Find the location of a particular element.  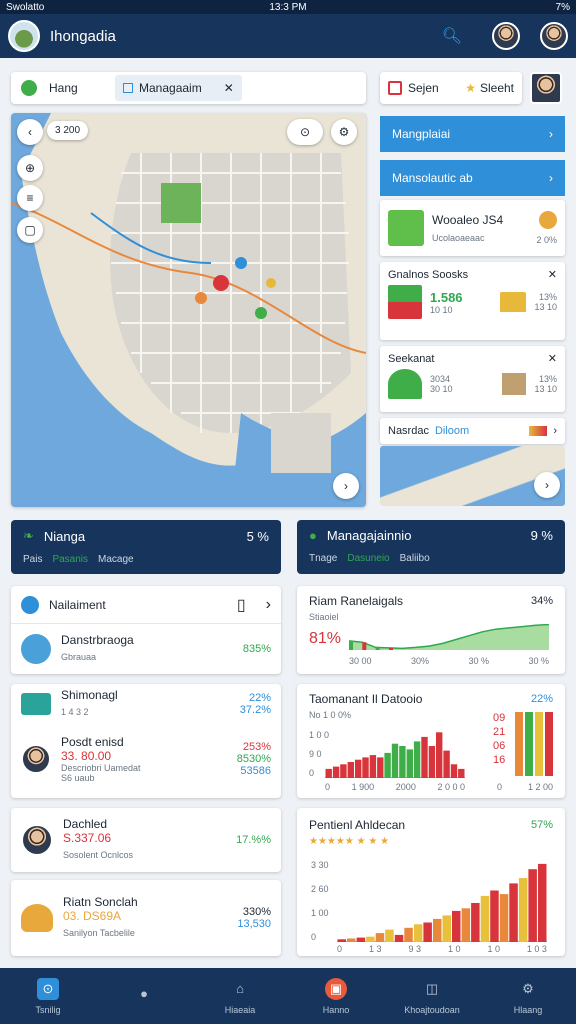

section-pct: 5 % is located at coordinates (257, 536).